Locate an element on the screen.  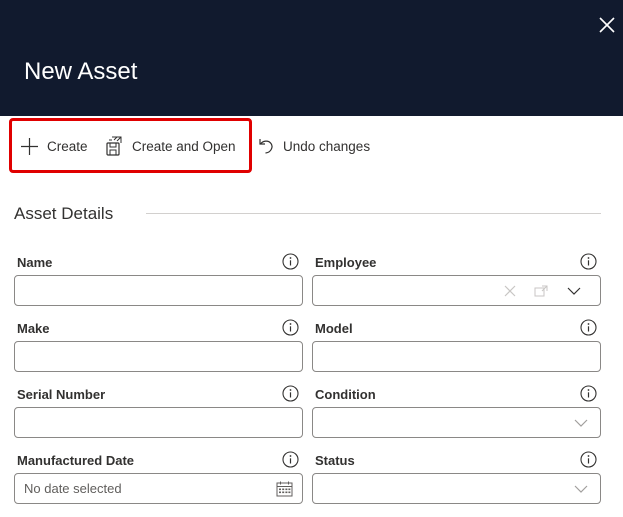
calendar-icon is located at coordinates (284, 489).